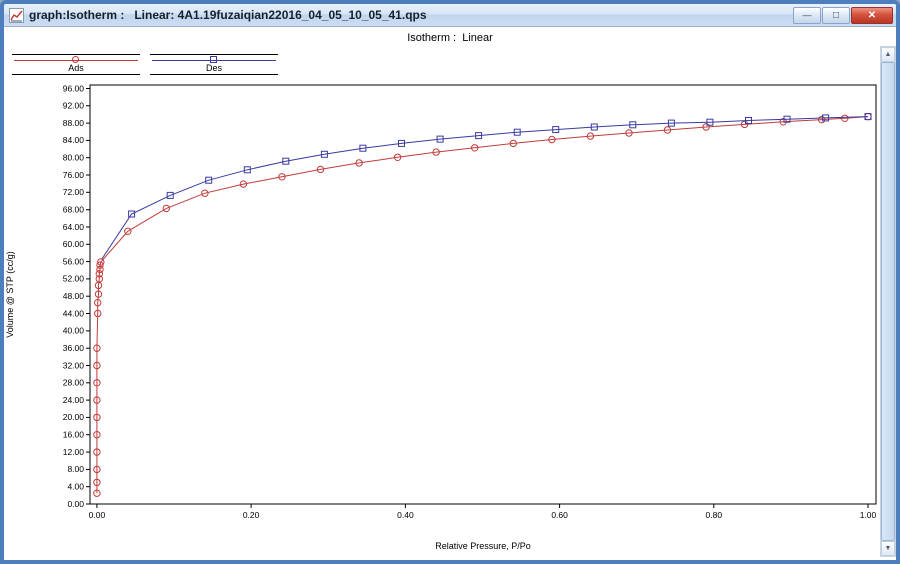 Image resolution: width=900 pixels, height=564 pixels. Describe the element at coordinates (74, 400) in the screenshot. I see `svg-text: 24.00` at that location.